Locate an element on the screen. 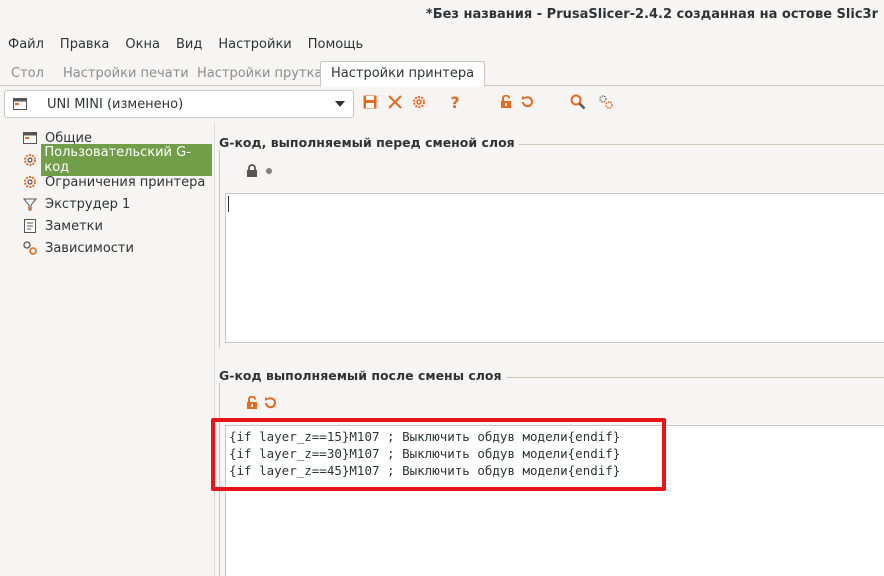  menu-edit: Правка is located at coordinates (84, 45).